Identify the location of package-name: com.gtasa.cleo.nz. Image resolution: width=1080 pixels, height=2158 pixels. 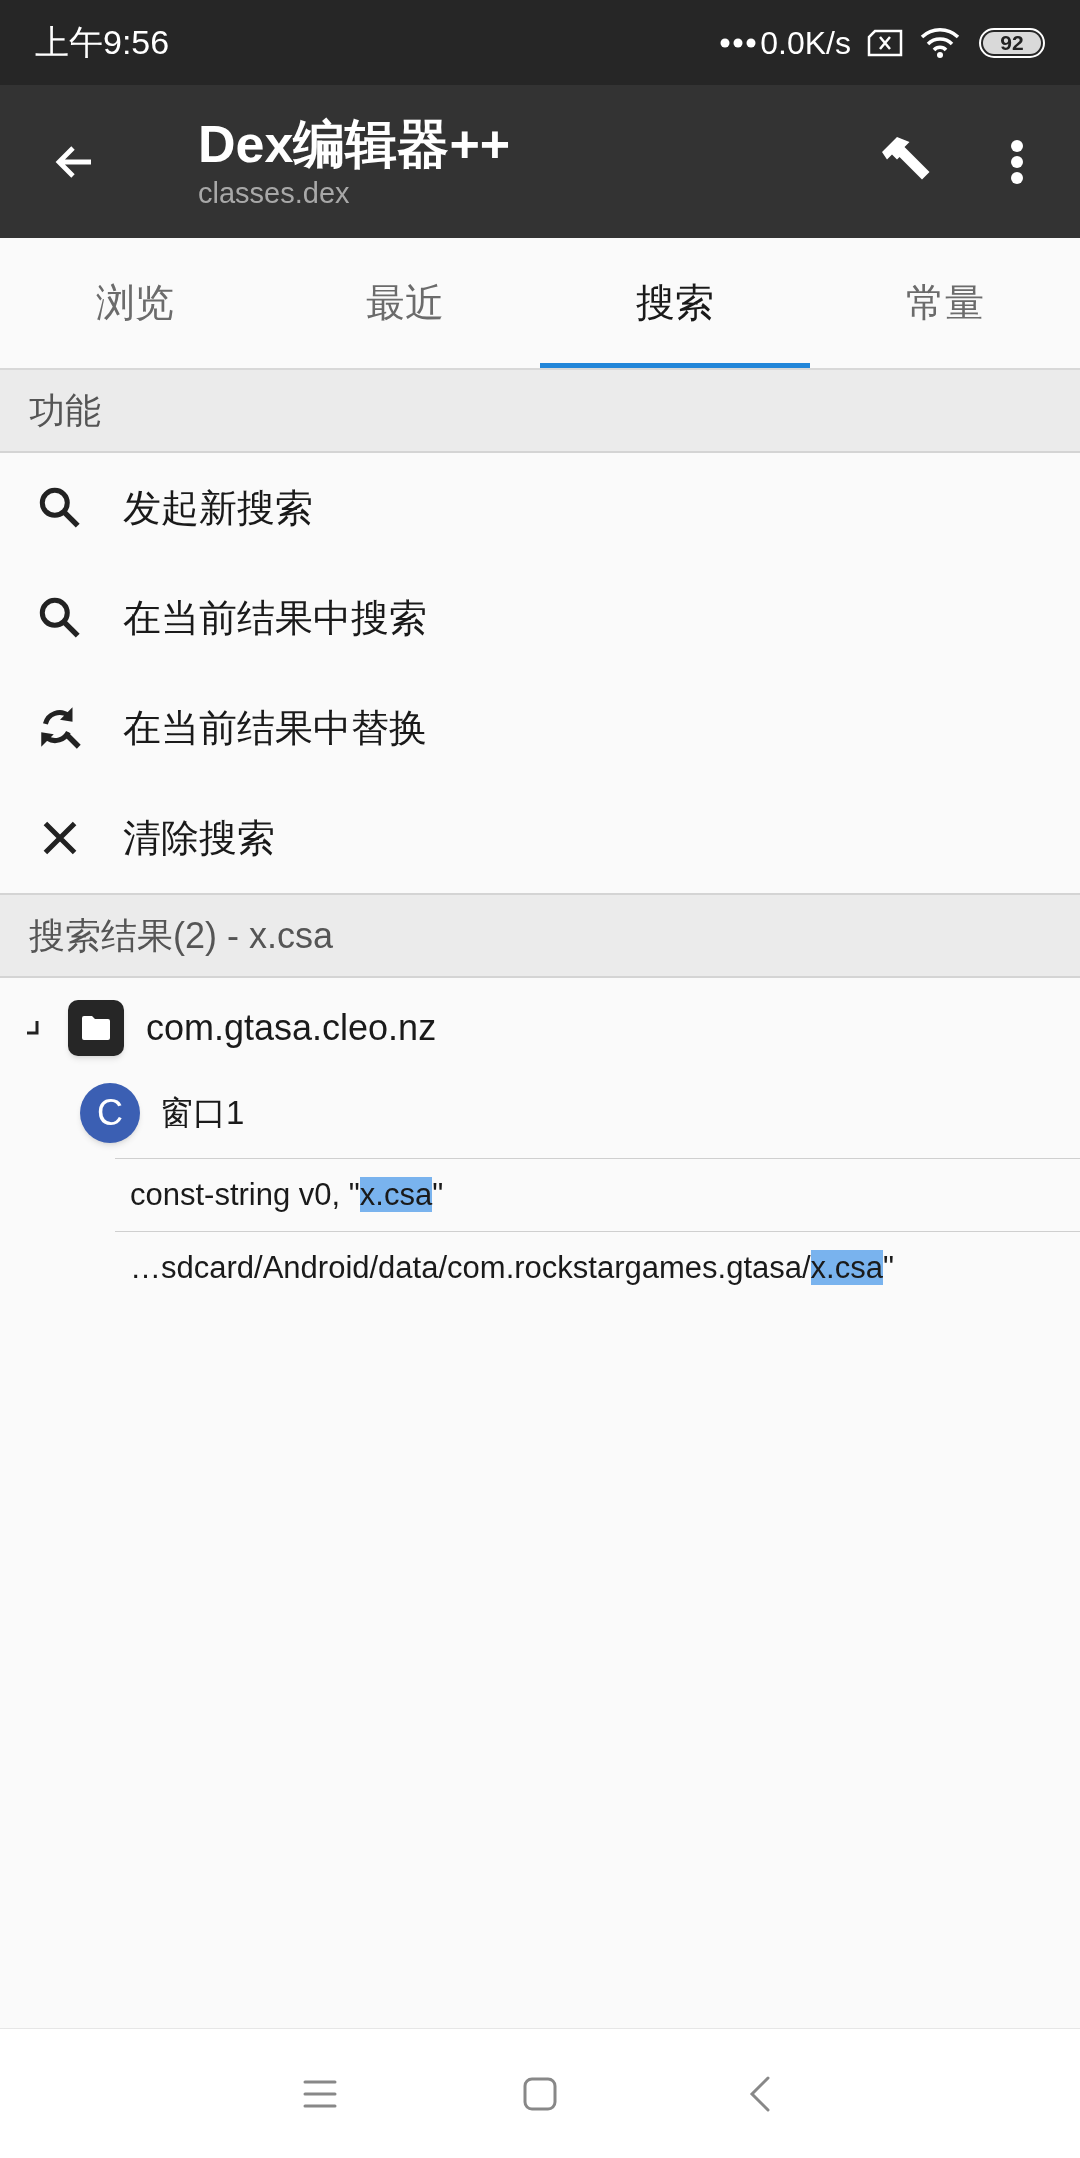
(291, 1028).